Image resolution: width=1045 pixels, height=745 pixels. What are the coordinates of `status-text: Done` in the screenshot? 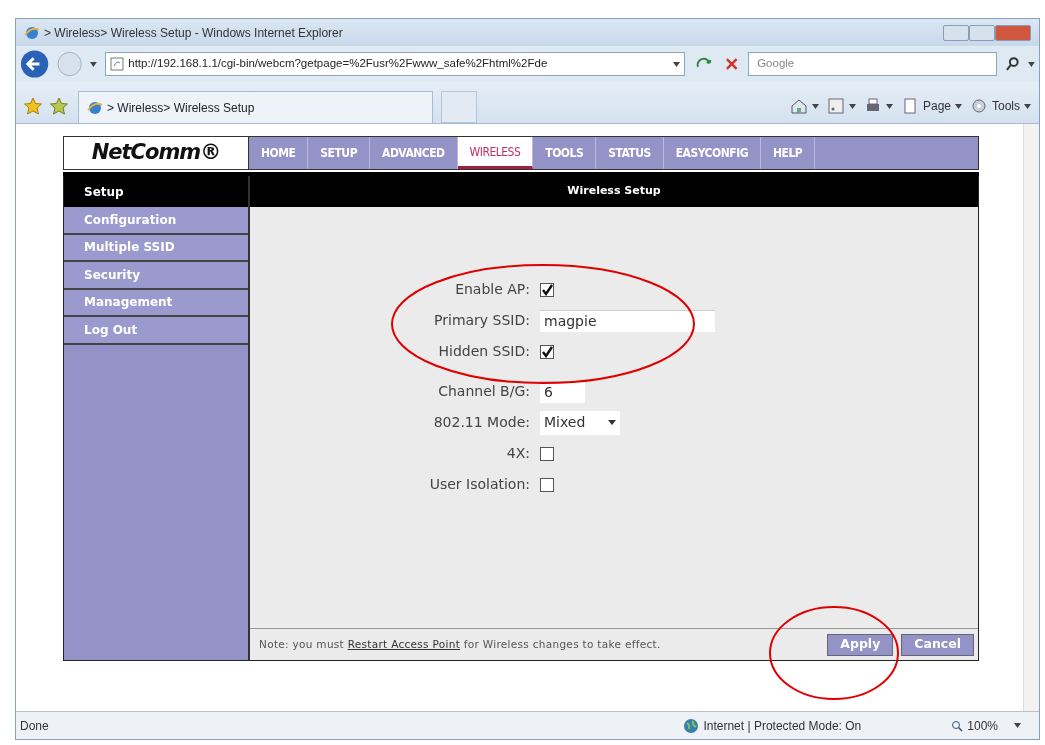 It's located at (34, 726).